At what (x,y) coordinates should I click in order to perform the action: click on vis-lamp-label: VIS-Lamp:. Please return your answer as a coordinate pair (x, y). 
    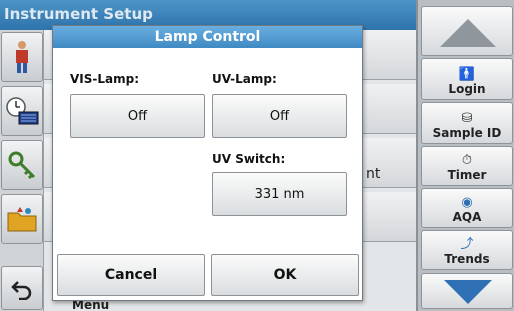
    Looking at the image, I should click on (105, 79).